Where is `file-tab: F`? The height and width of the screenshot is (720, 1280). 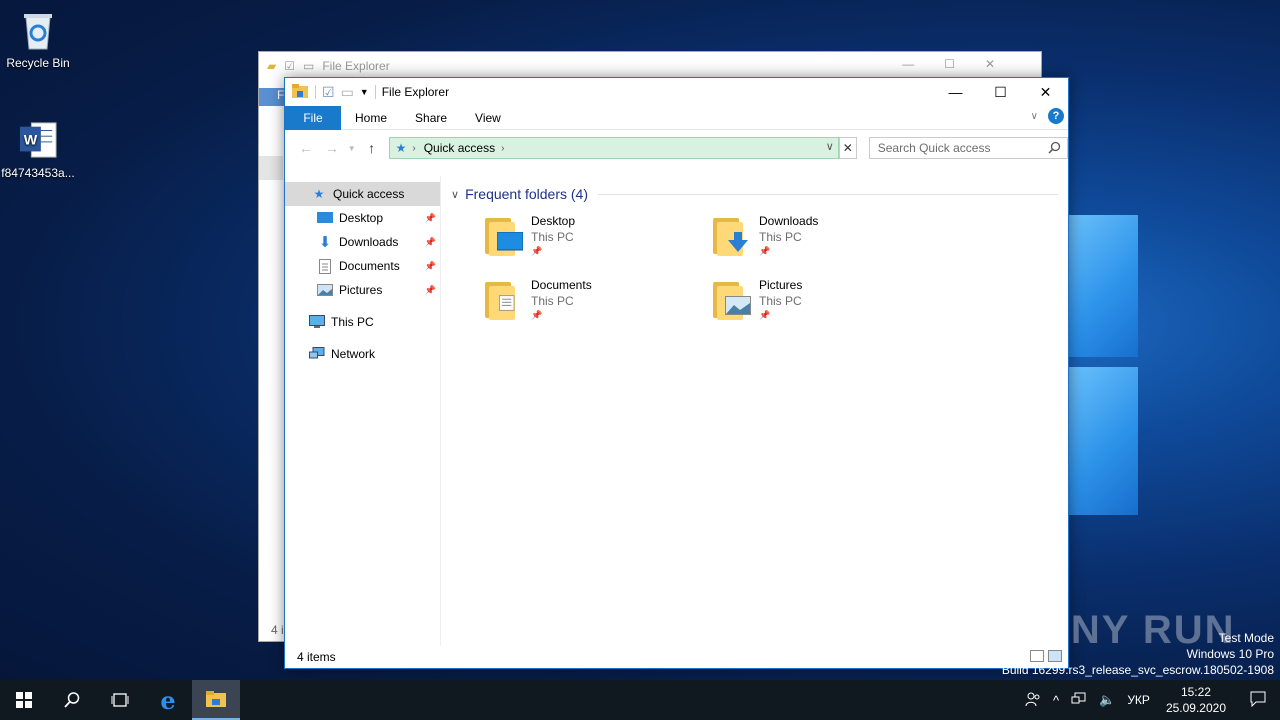 file-tab: F is located at coordinates (272, 97).